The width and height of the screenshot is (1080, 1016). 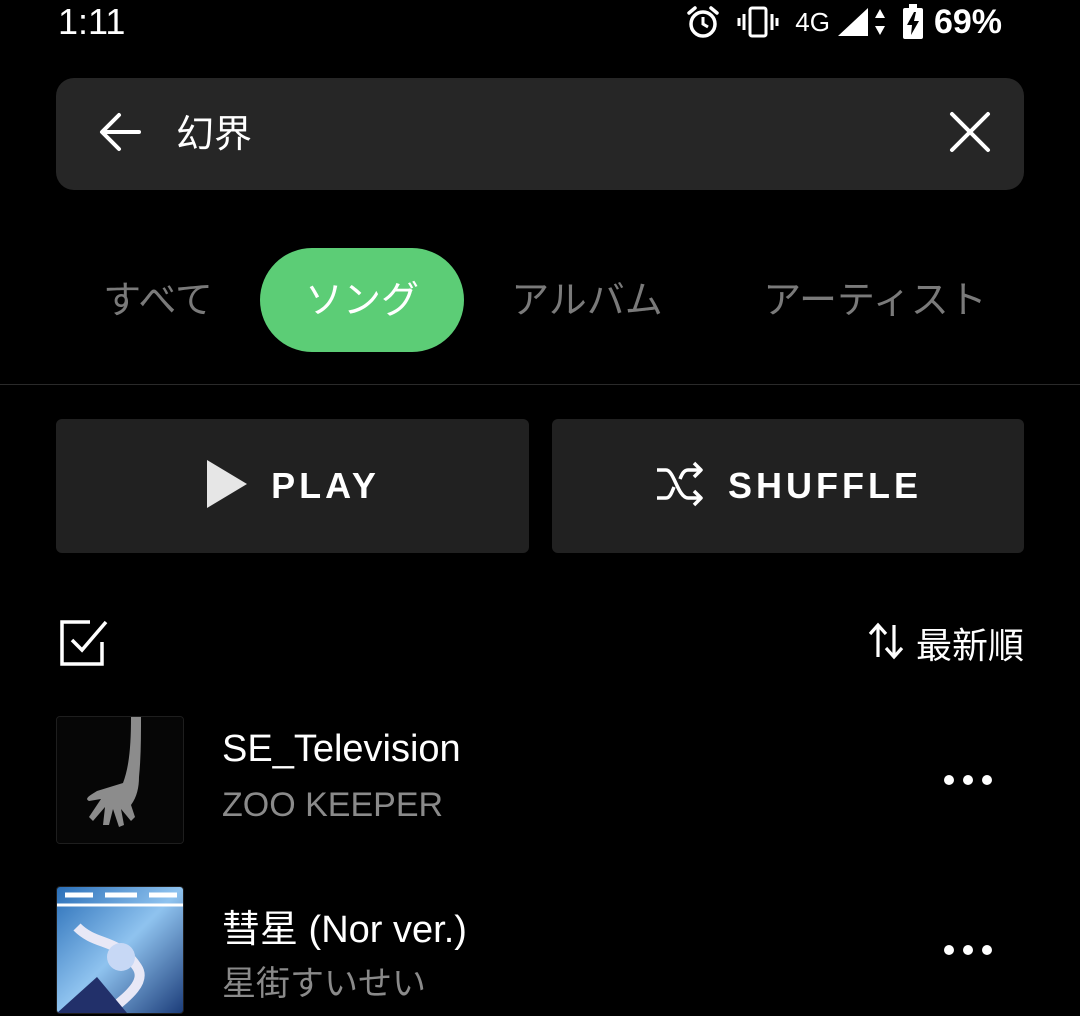 I want to click on song-artist: ZOO KEEPER, so click(x=333, y=805).